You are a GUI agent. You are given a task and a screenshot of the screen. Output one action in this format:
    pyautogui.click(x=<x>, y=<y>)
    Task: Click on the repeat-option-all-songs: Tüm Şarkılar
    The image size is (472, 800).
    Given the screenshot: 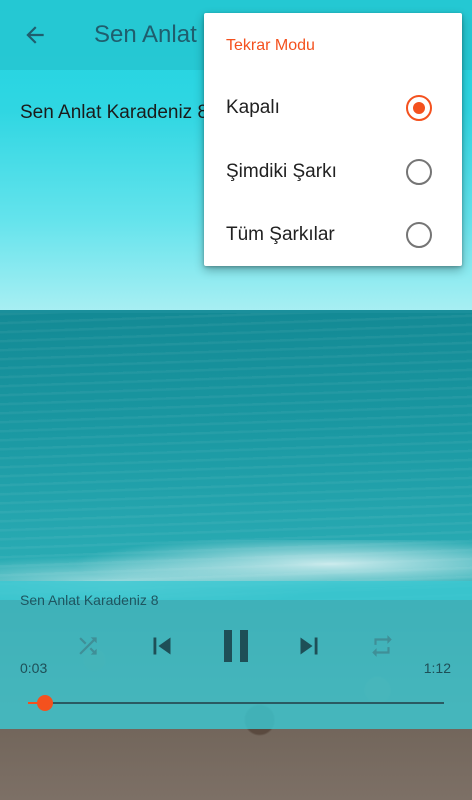 What is the action you would take?
    pyautogui.click(x=333, y=235)
    